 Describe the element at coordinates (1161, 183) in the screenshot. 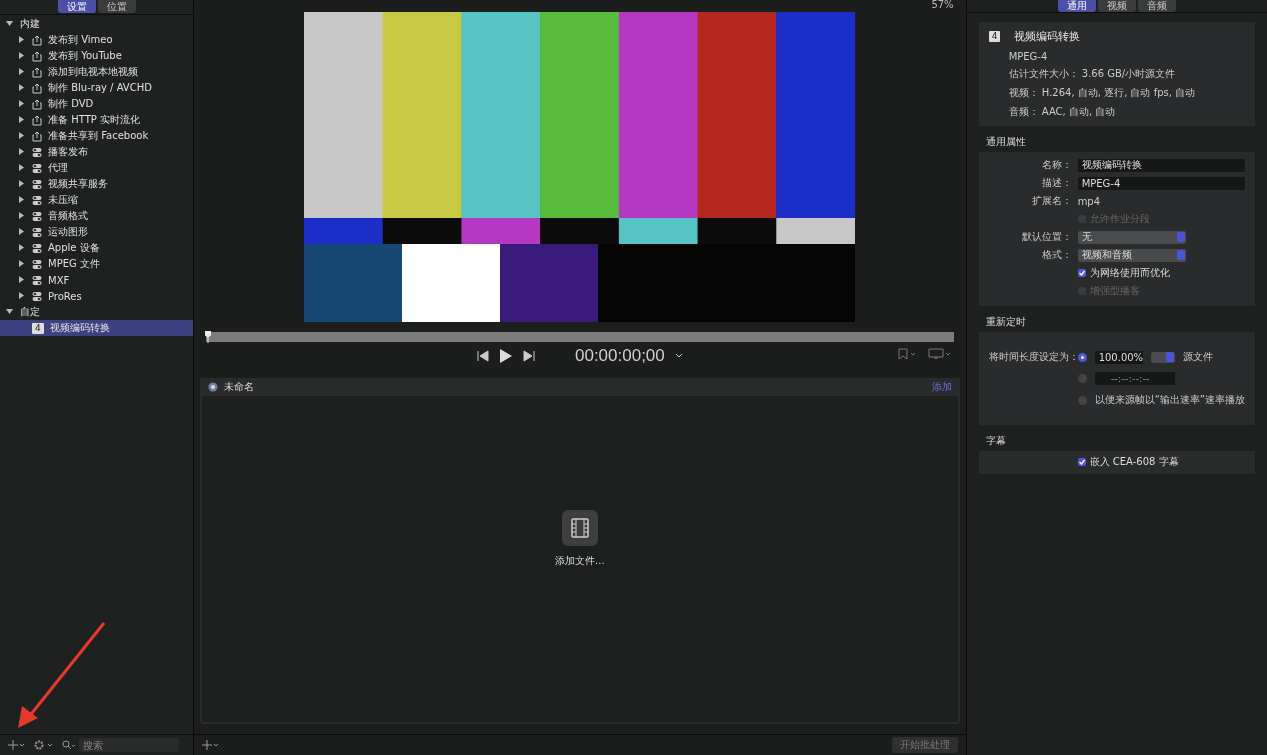

I see `text-field: MPEG-4` at that location.